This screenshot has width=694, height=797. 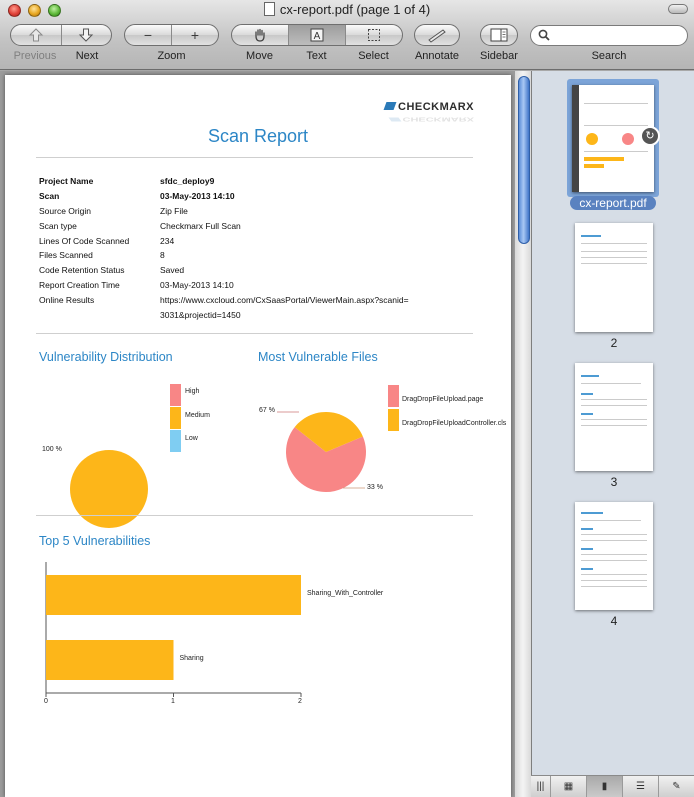 I want to click on hand-icon, so click(x=260, y=35).